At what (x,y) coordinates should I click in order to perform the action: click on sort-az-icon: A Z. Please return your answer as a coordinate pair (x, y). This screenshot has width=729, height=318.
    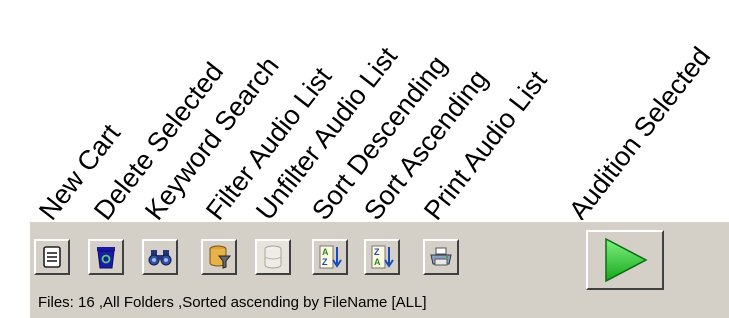
    Looking at the image, I should click on (330, 257).